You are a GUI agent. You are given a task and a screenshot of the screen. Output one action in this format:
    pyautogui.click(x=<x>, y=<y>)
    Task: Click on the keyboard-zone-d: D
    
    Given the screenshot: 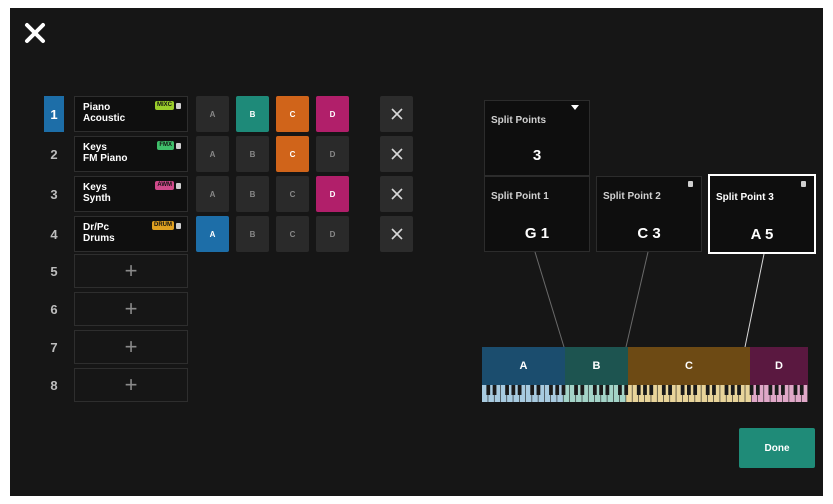 What is the action you would take?
    pyautogui.click(x=779, y=366)
    